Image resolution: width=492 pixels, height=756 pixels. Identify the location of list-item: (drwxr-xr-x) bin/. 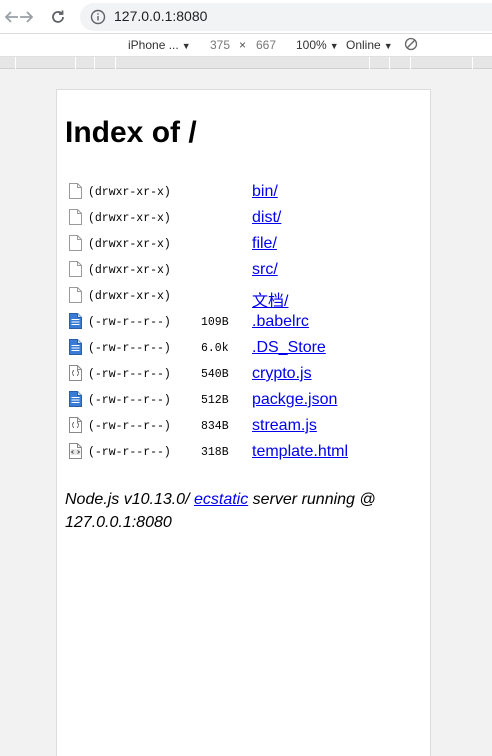
(239, 193).